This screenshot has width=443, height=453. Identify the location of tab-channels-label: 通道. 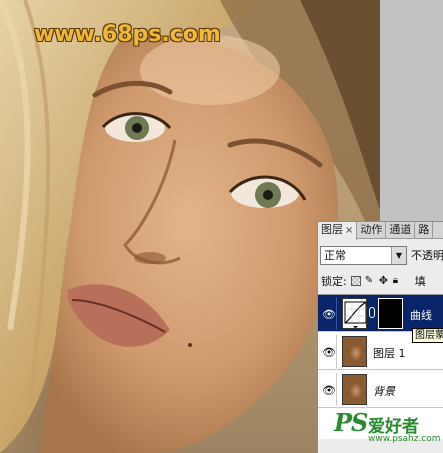
(400, 229).